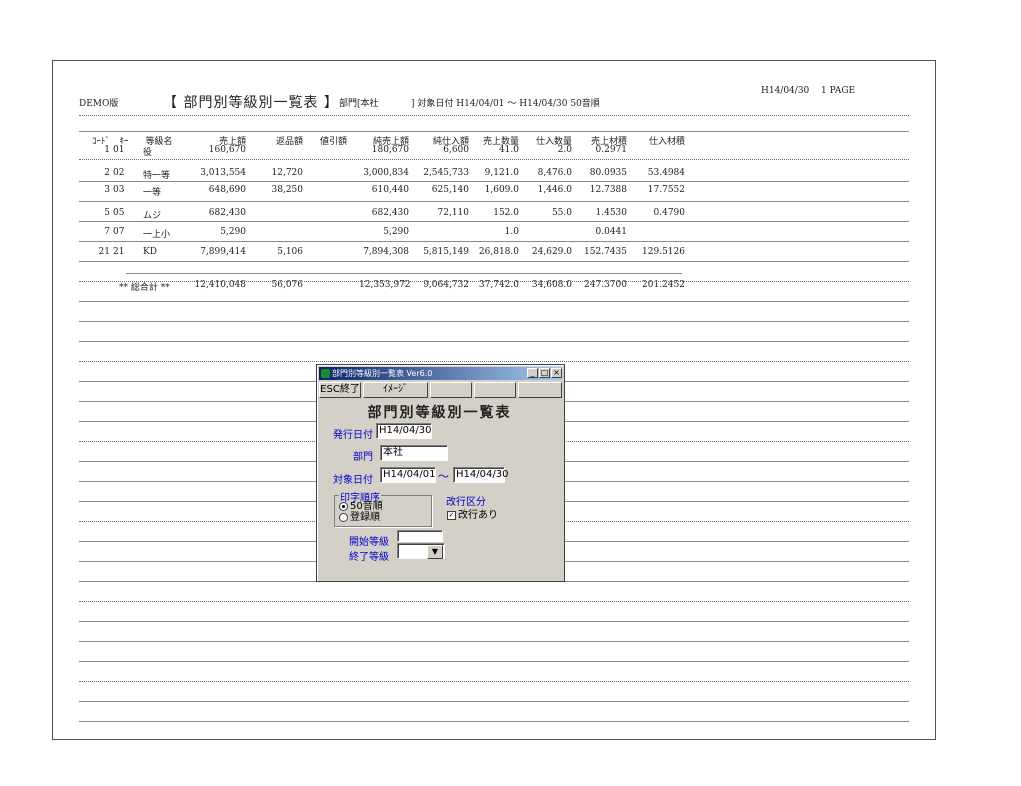  I want to click on table-cell: KD, so click(150, 252).